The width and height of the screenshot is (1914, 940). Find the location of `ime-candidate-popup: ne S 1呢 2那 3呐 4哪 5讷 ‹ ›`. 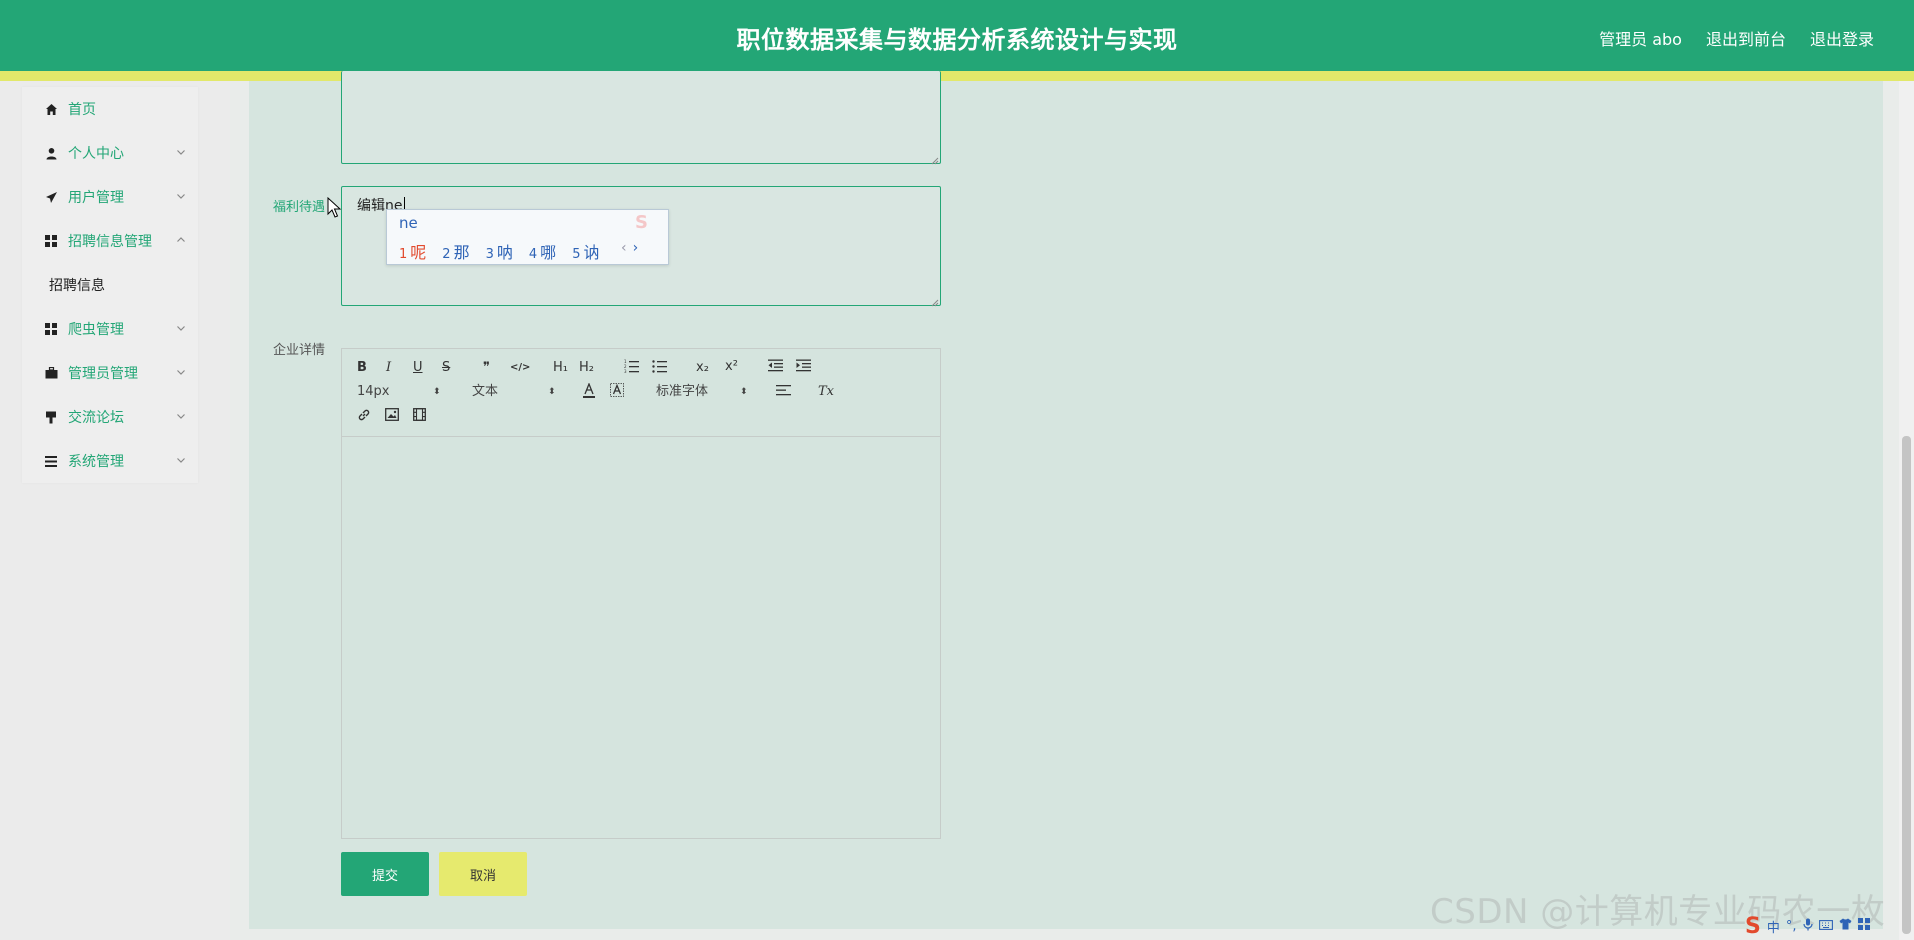

ime-candidate-popup: ne S 1呢 2那 3呐 4哪 5讷 ‹ › is located at coordinates (527, 237).